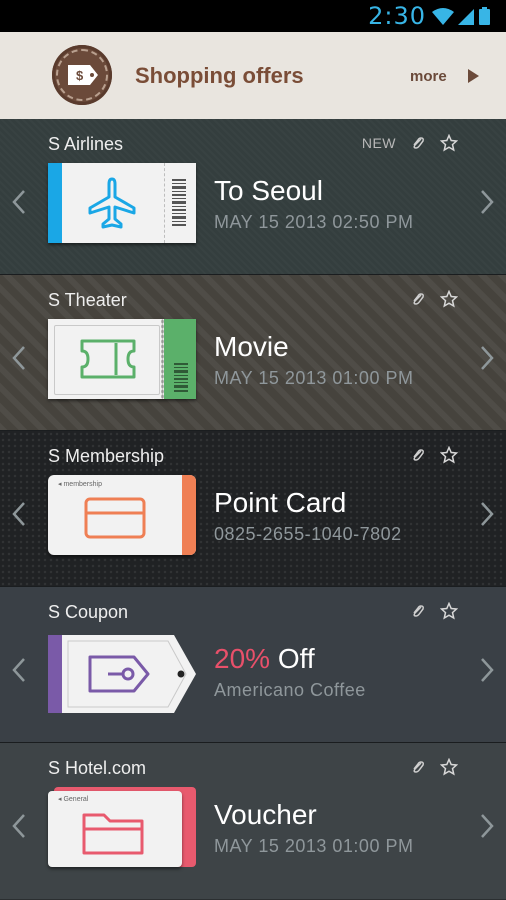 This screenshot has height=900, width=506. I want to click on wifi-icon, so click(443, 16).